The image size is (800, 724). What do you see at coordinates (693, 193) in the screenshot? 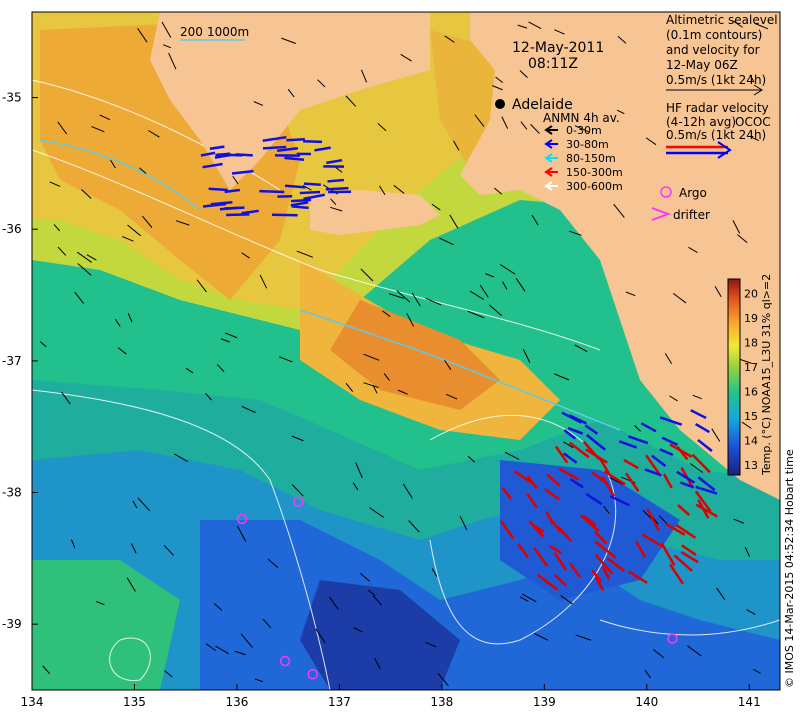
I see `argo-legend-label: Argo` at bounding box center [693, 193].